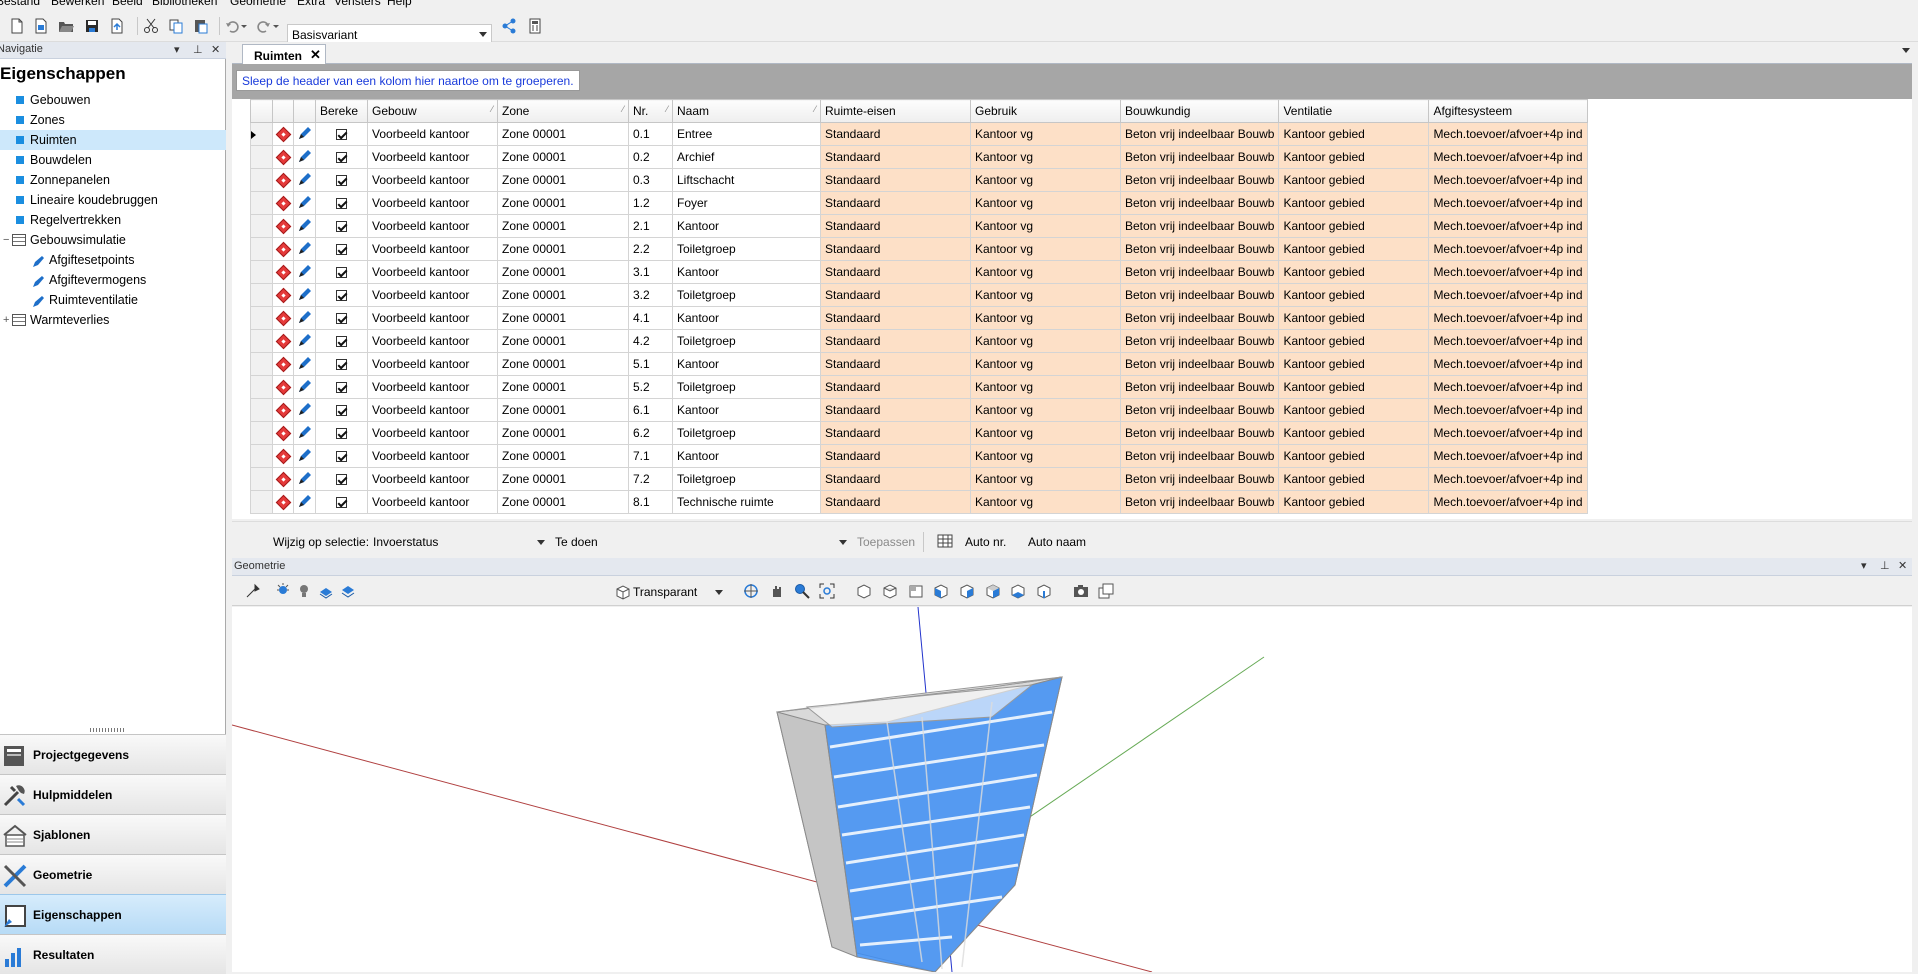  What do you see at coordinates (117, 26) in the screenshot?
I see `export-icon` at bounding box center [117, 26].